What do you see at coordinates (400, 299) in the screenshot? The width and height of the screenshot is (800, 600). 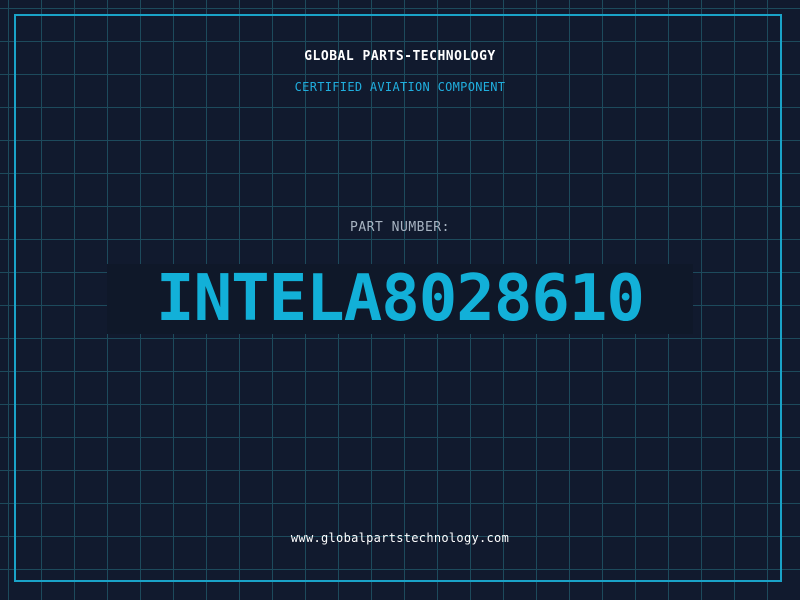 I see `part-number-value: INTELA8028610` at bounding box center [400, 299].